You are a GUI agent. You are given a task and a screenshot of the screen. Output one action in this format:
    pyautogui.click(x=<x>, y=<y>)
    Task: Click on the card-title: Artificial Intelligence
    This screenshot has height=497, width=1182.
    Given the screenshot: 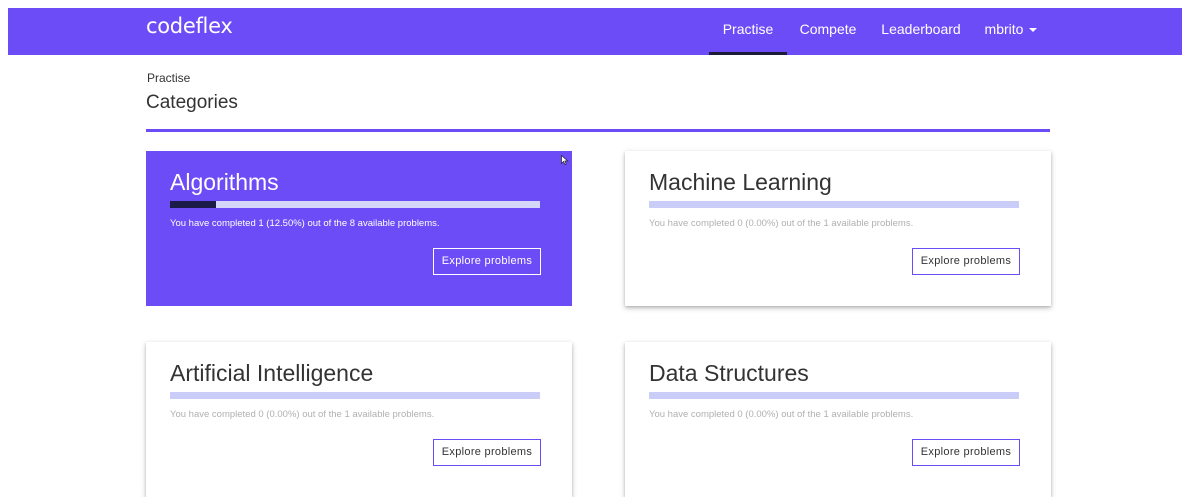 What is the action you would take?
    pyautogui.click(x=272, y=373)
    